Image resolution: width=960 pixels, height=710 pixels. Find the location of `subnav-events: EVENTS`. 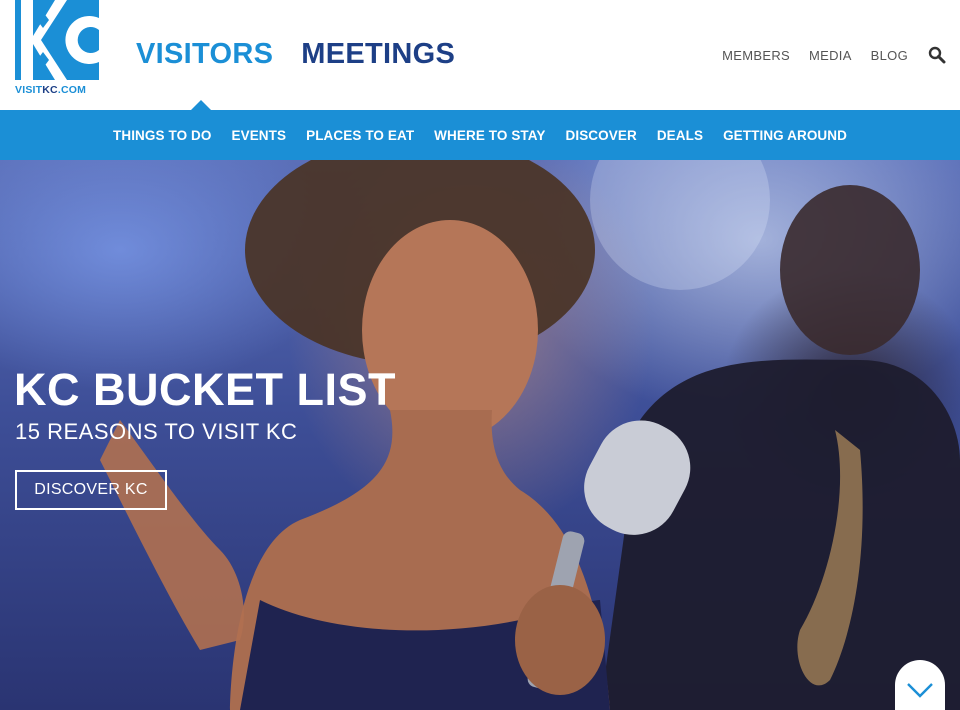

subnav-events: EVENTS is located at coordinates (258, 135).